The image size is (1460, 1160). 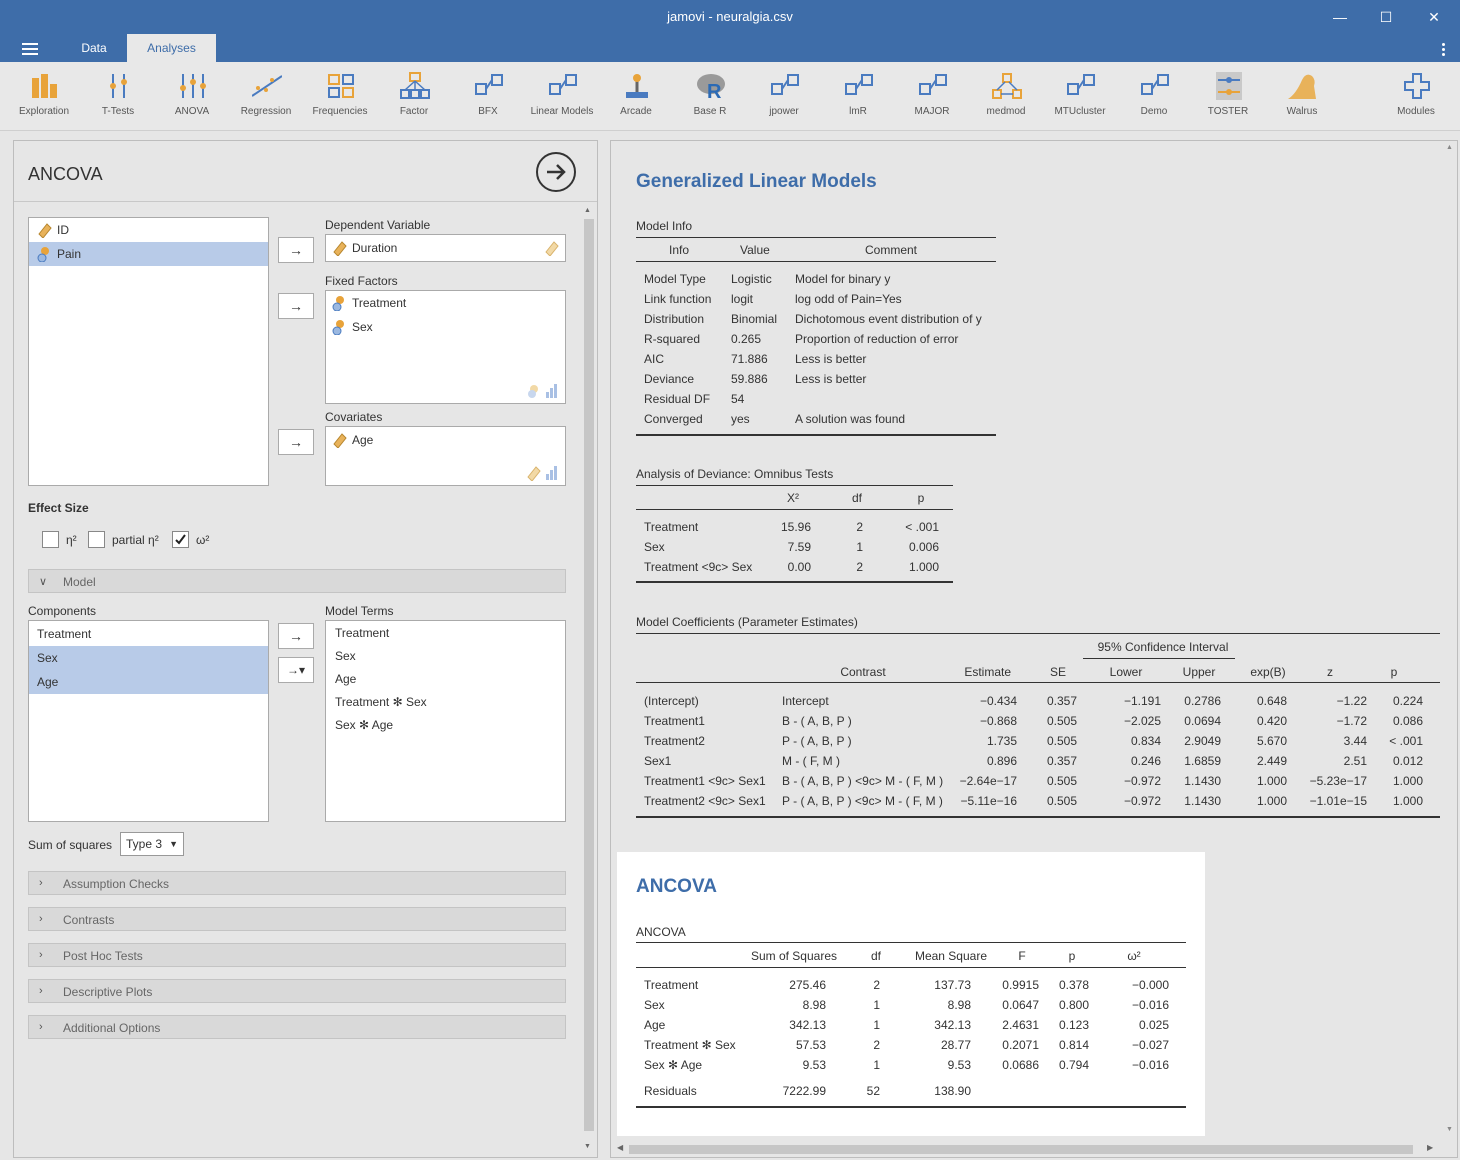 What do you see at coordinates (1001, 741) in the screenshot?
I see `table-cell: 1.735` at bounding box center [1001, 741].